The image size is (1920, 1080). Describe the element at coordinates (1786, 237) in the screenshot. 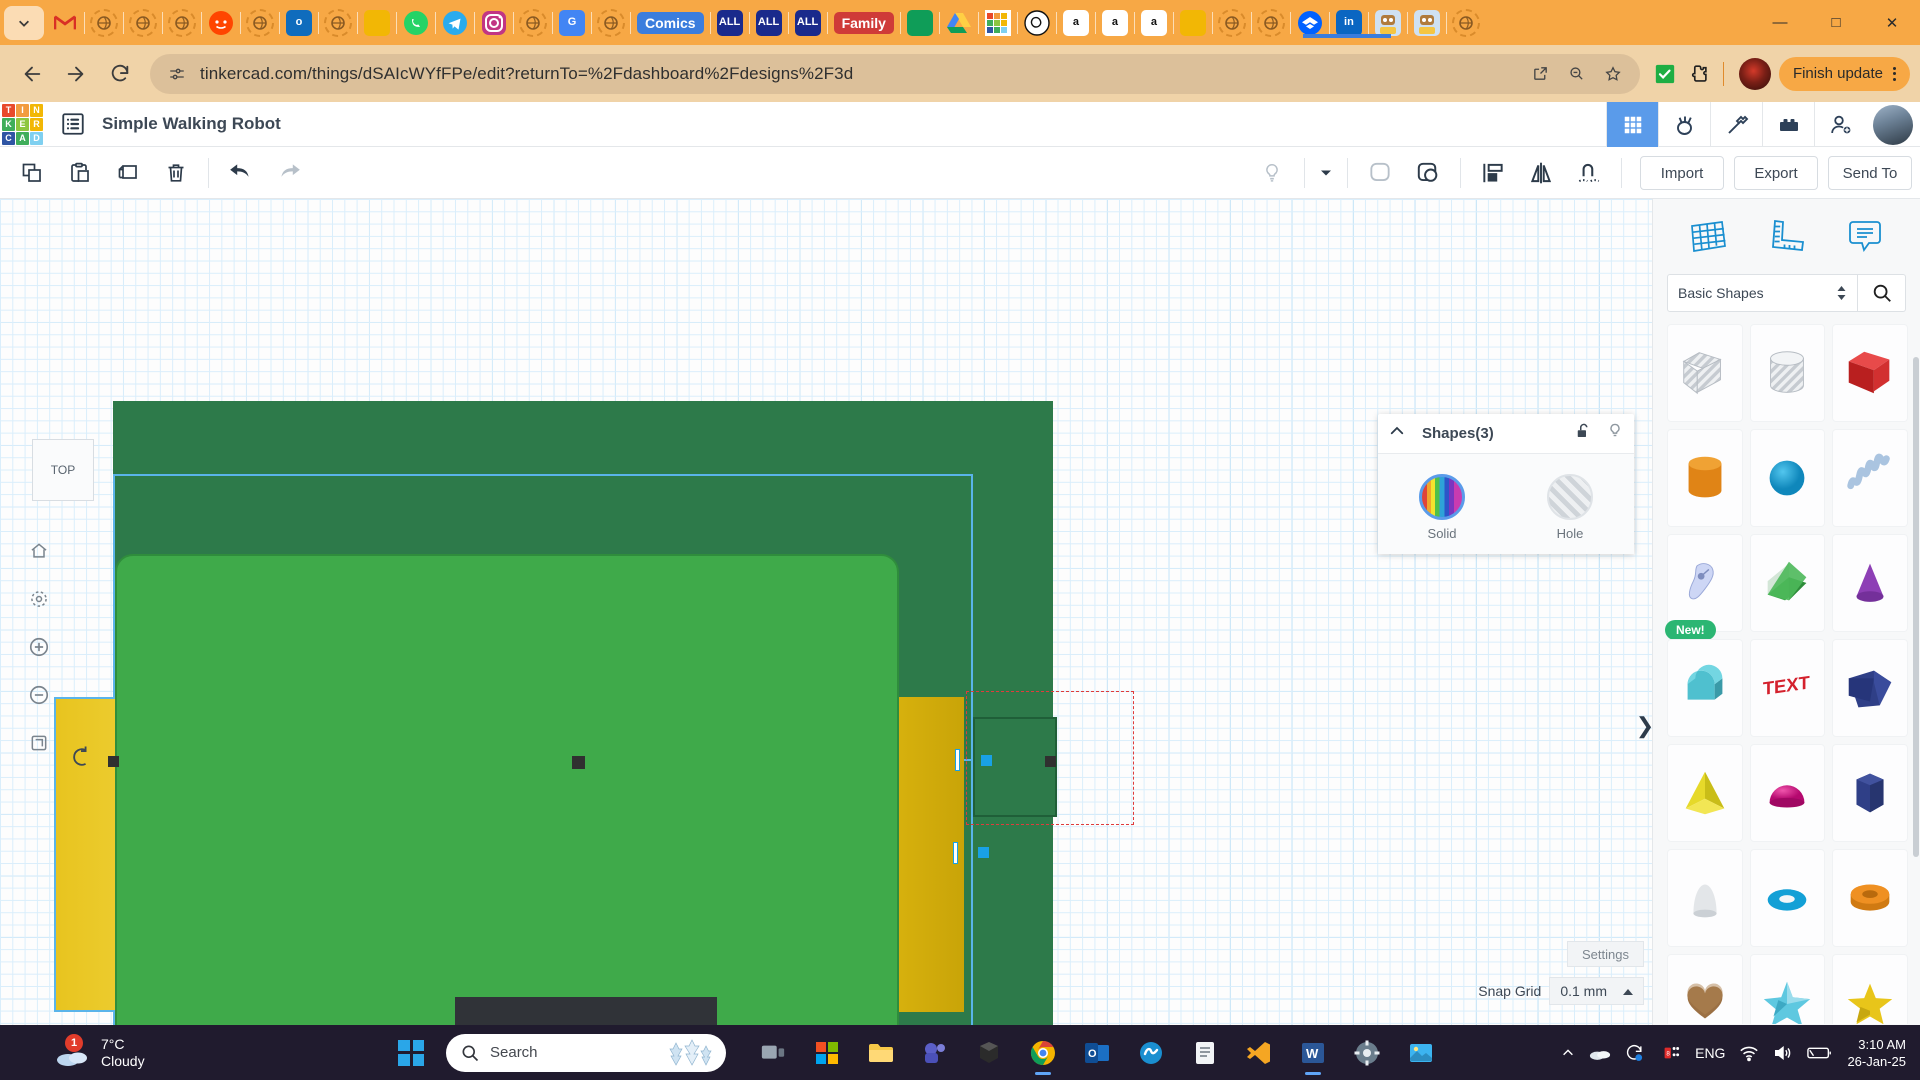

I see `ruler-icon` at that location.